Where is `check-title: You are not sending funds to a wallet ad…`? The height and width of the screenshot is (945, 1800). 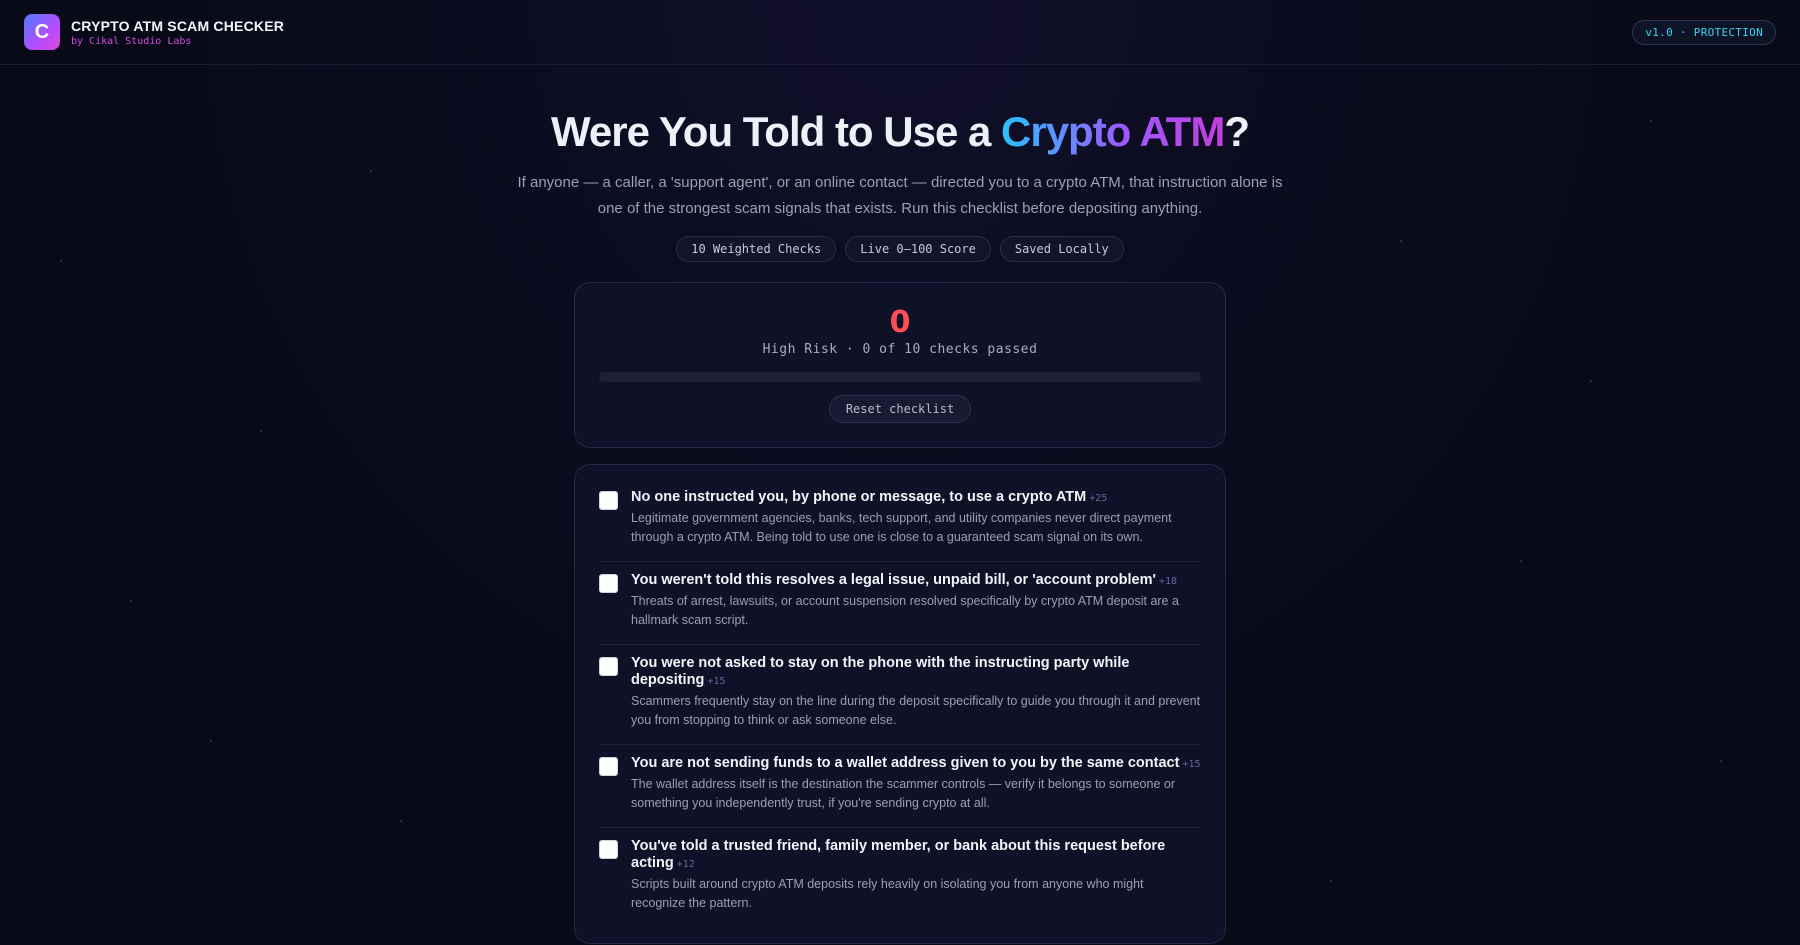 check-title: You are not sending funds to a wallet ad… is located at coordinates (916, 763).